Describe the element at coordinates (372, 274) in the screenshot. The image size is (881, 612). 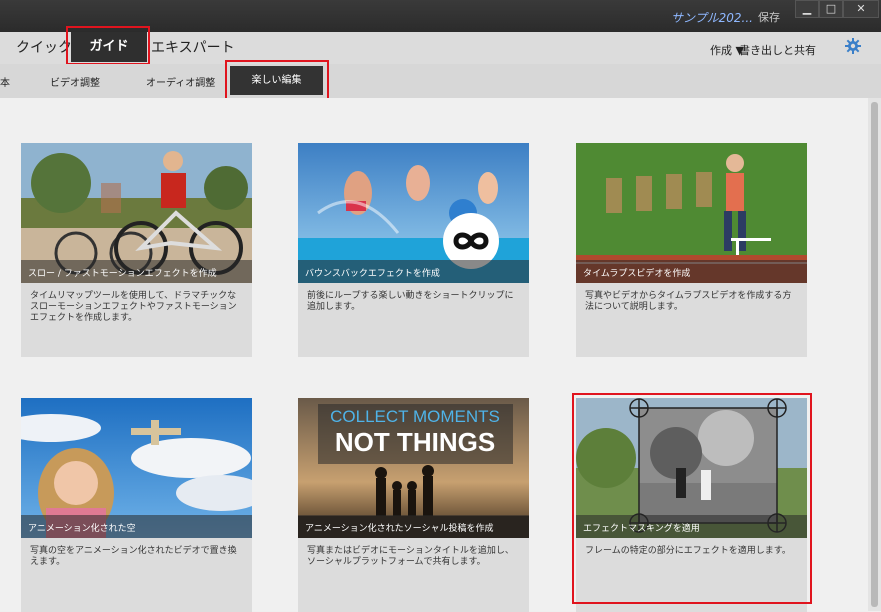
I see `card-title: バウンスバックエフェクトを作成` at that location.